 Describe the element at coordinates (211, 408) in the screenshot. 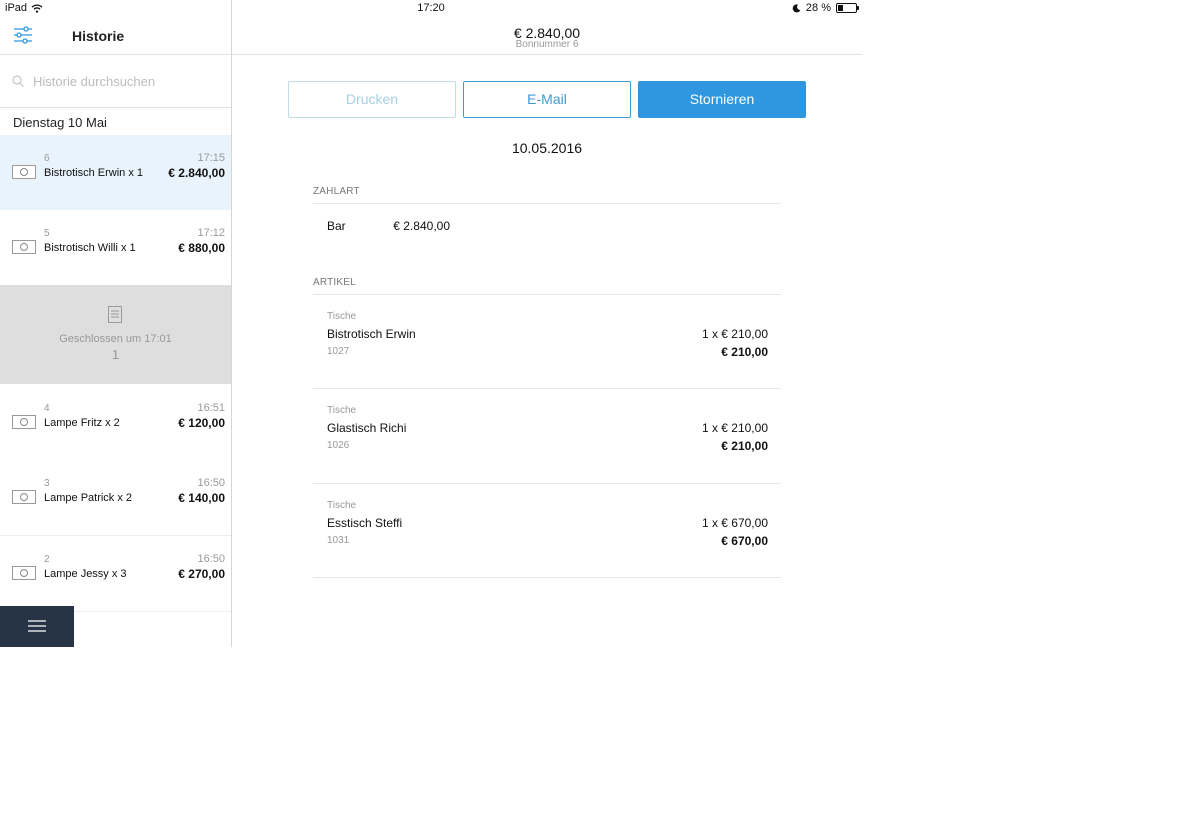

I see `receipt-time: 16:51` at that location.